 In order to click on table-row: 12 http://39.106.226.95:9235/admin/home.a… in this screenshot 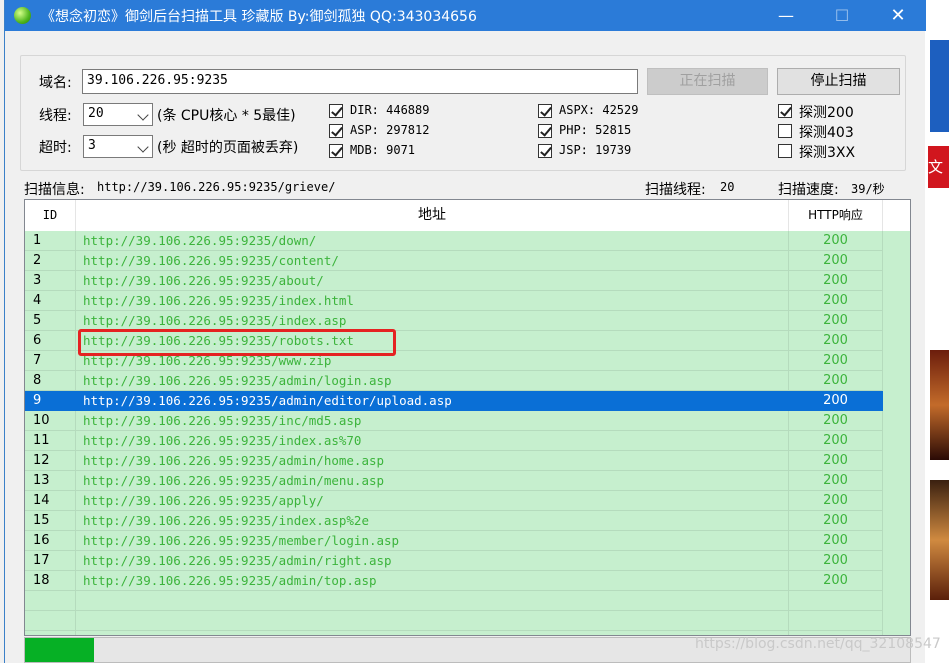, I will do `click(454, 461)`.